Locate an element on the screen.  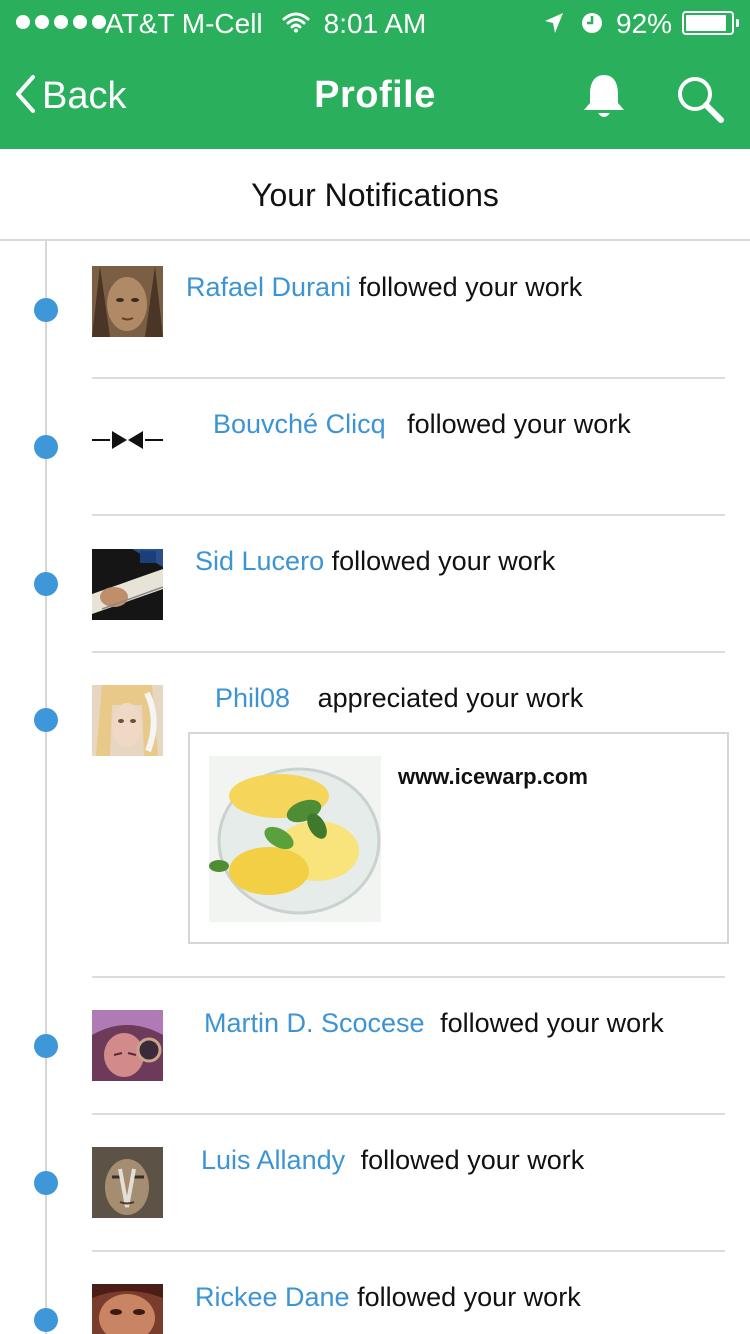
user-name-link: Luis Allandy is located at coordinates (273, 1160).